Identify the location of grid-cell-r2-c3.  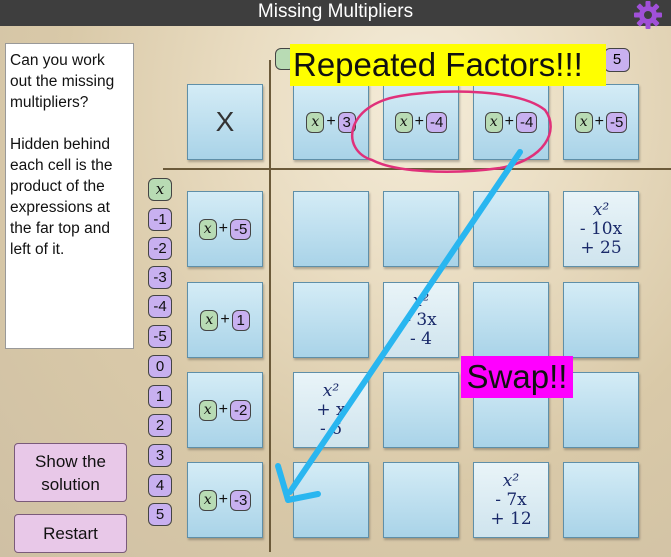
(601, 410).